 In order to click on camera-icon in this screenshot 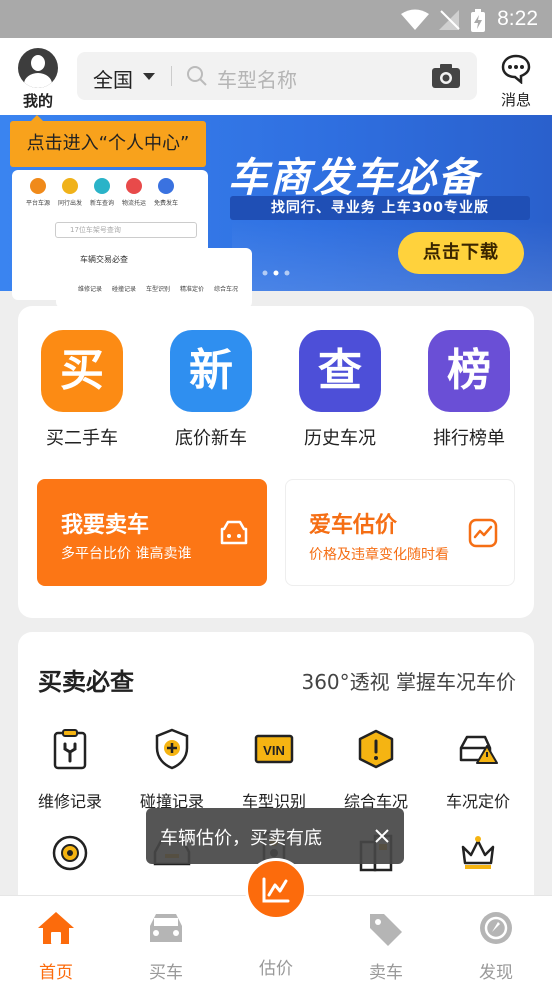, I will do `click(446, 76)`.